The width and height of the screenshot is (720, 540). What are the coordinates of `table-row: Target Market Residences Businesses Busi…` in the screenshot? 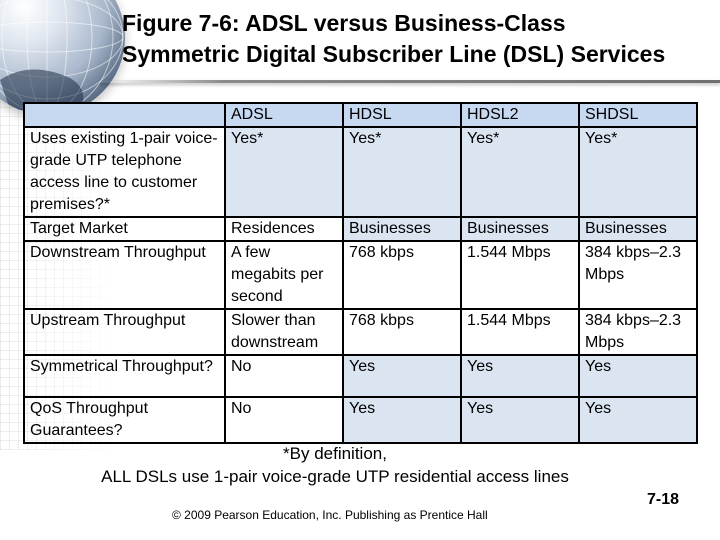 It's located at (360, 229).